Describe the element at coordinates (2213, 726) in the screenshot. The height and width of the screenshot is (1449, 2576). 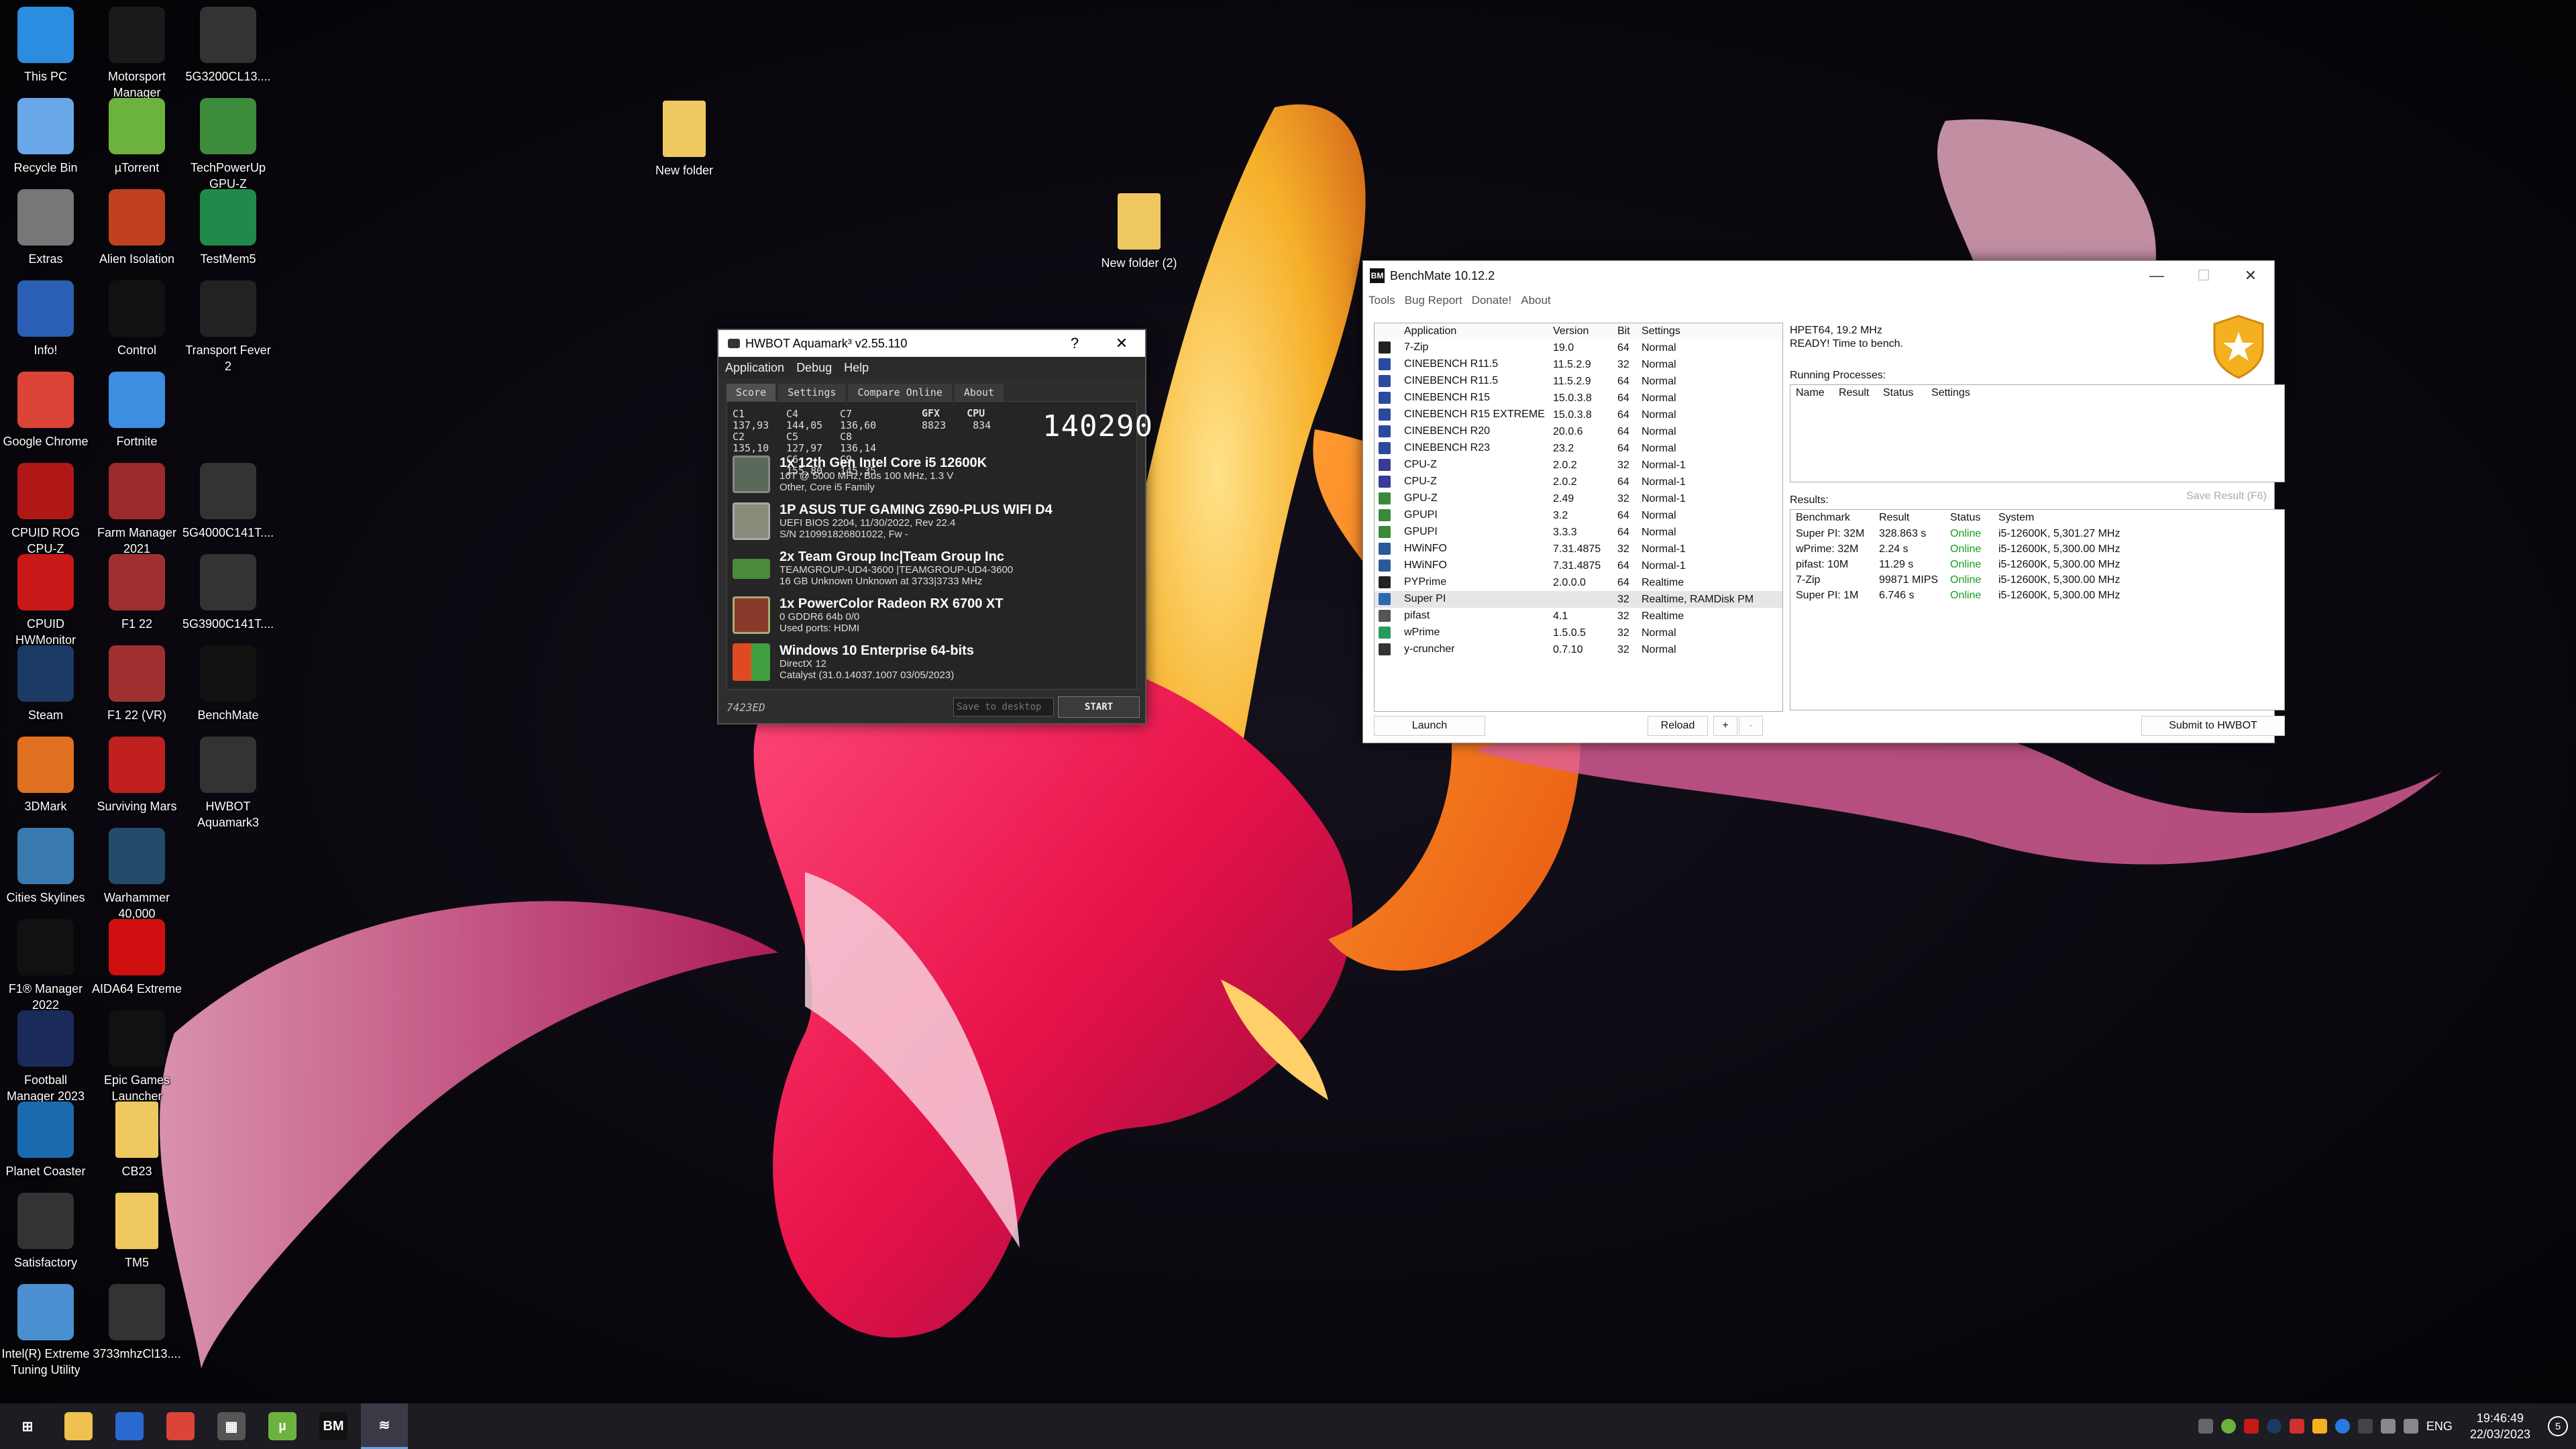
I see `submit-to-hwbot-button: Submit to HWBOT` at that location.